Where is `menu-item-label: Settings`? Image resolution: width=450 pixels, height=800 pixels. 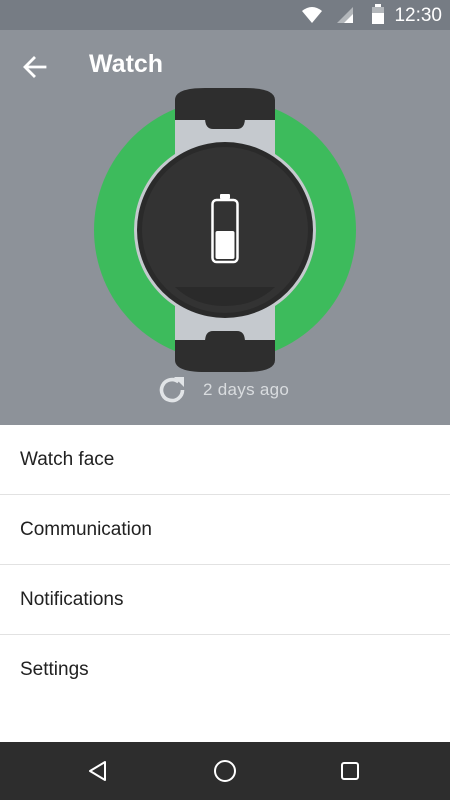 menu-item-label: Settings is located at coordinates (54, 669).